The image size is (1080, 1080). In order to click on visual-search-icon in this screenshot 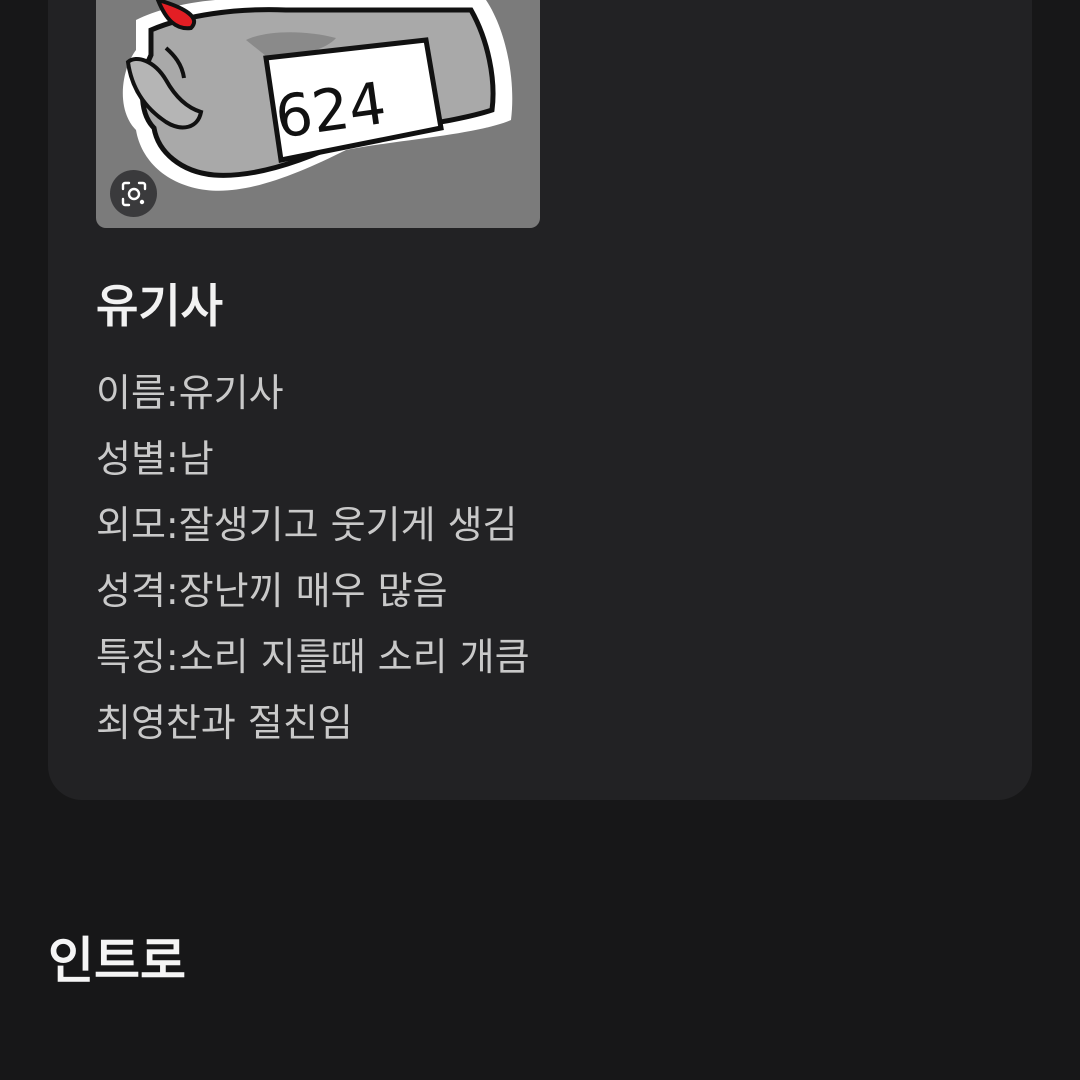, I will do `click(133, 193)`.